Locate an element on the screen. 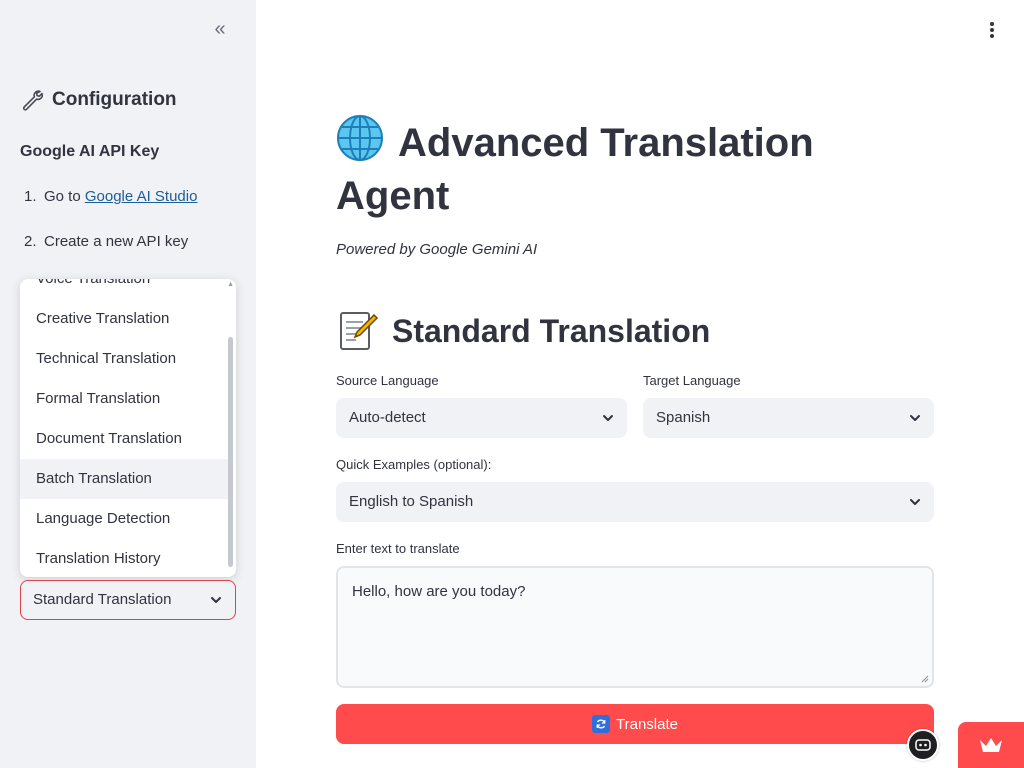 The height and width of the screenshot is (768, 1024). bot-avatar is located at coordinates (923, 745).